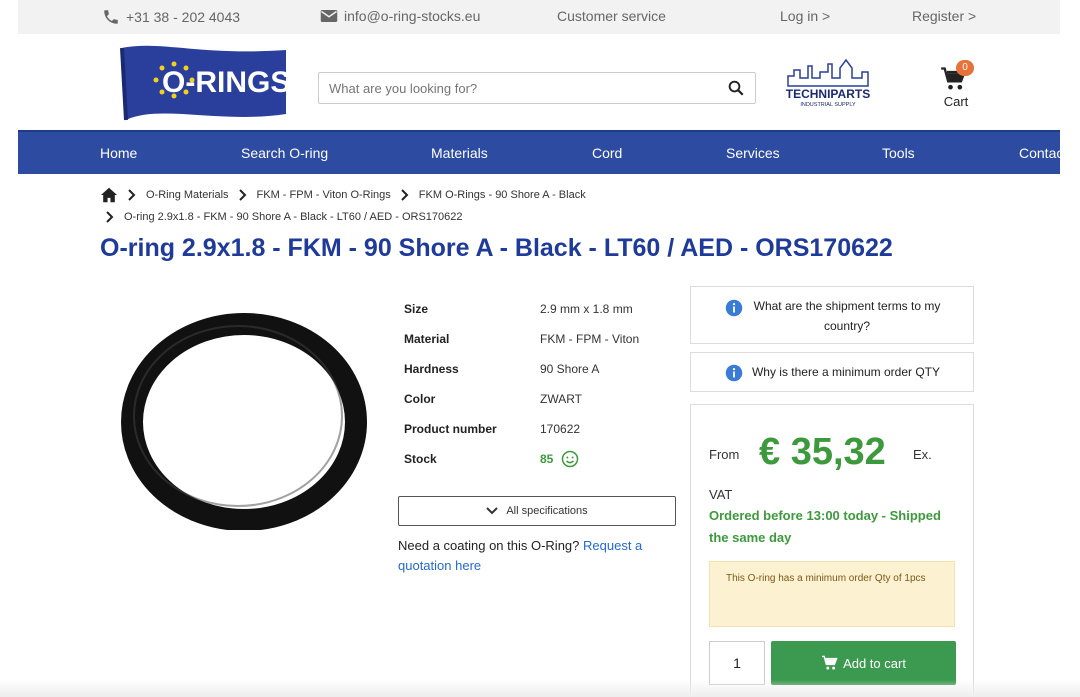 This screenshot has height=697, width=1080. What do you see at coordinates (898, 153) in the screenshot?
I see `nav-item-tools: Tools` at bounding box center [898, 153].